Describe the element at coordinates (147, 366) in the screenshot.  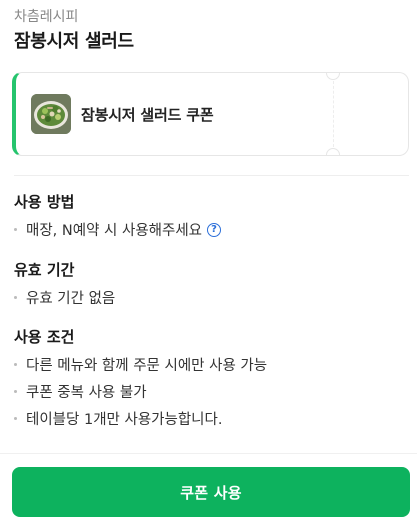
I see `condition-item-text: 다른 메뉴와 함께 주문 시에만 사용 가능` at that location.